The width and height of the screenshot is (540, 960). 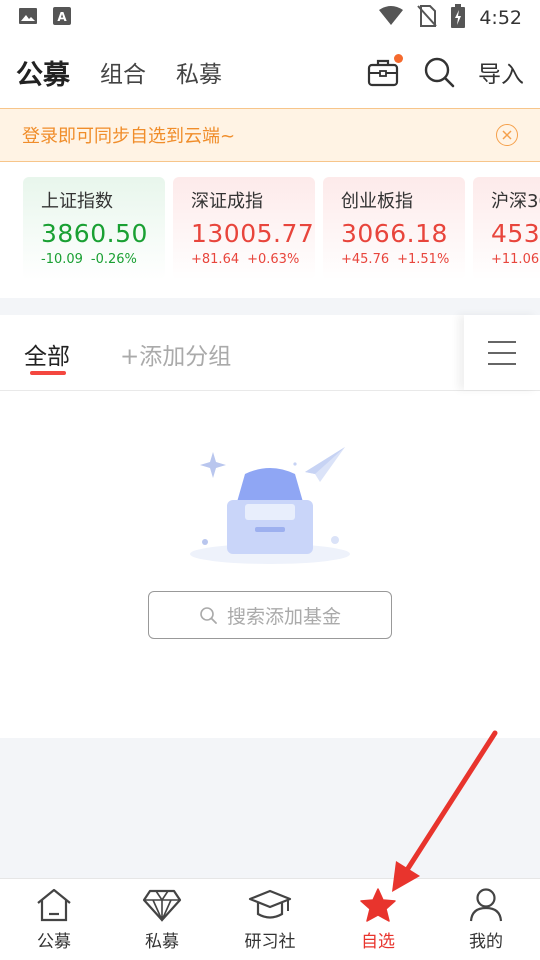 What do you see at coordinates (128, 135) in the screenshot?
I see `login-banner-text: 登录即可同步自选到云端~` at bounding box center [128, 135].